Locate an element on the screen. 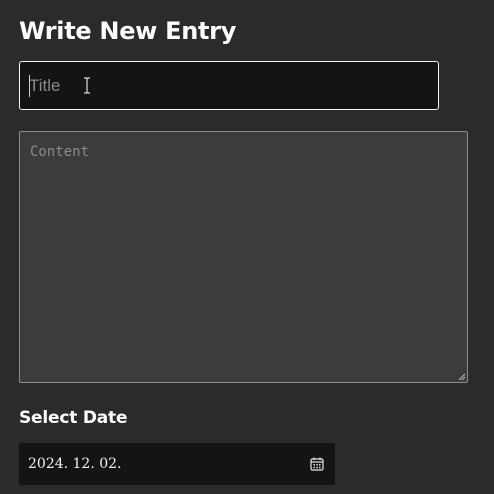  text-caret is located at coordinates (29, 86).